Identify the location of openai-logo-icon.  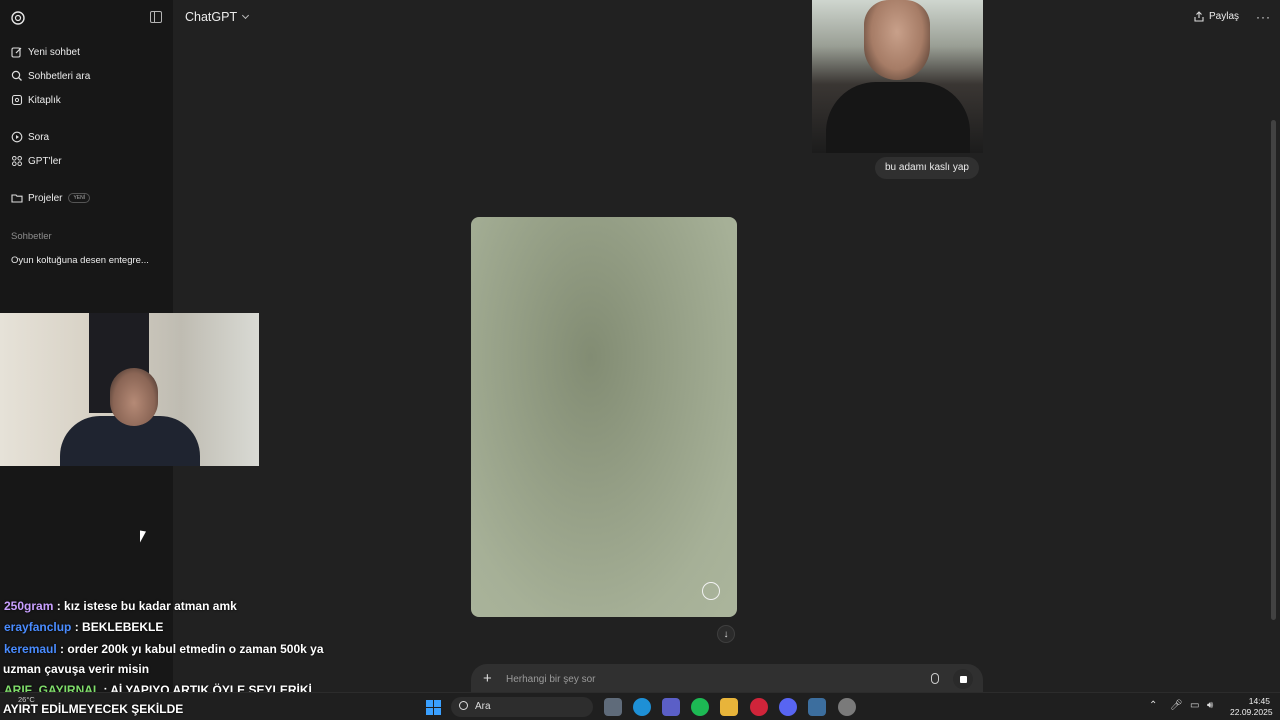
(18, 18).